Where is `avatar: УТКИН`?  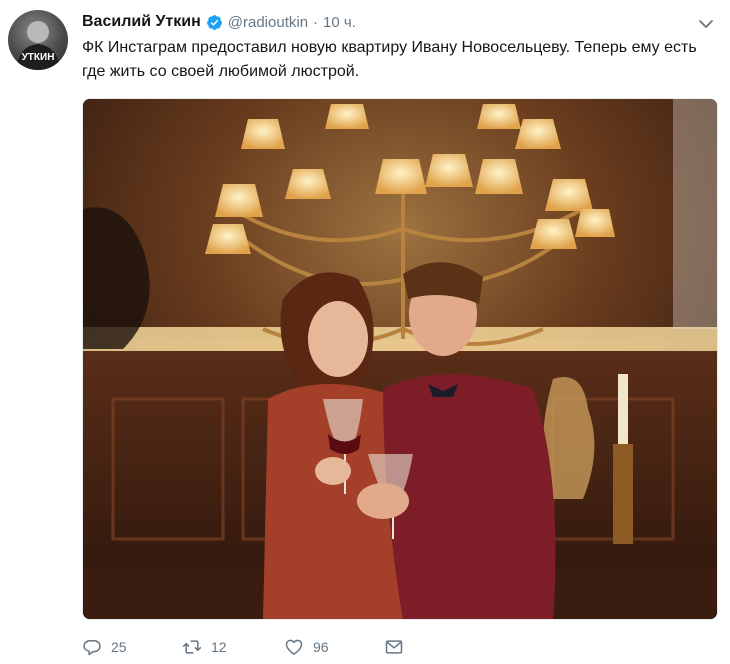
avatar: УТКИН is located at coordinates (38, 40).